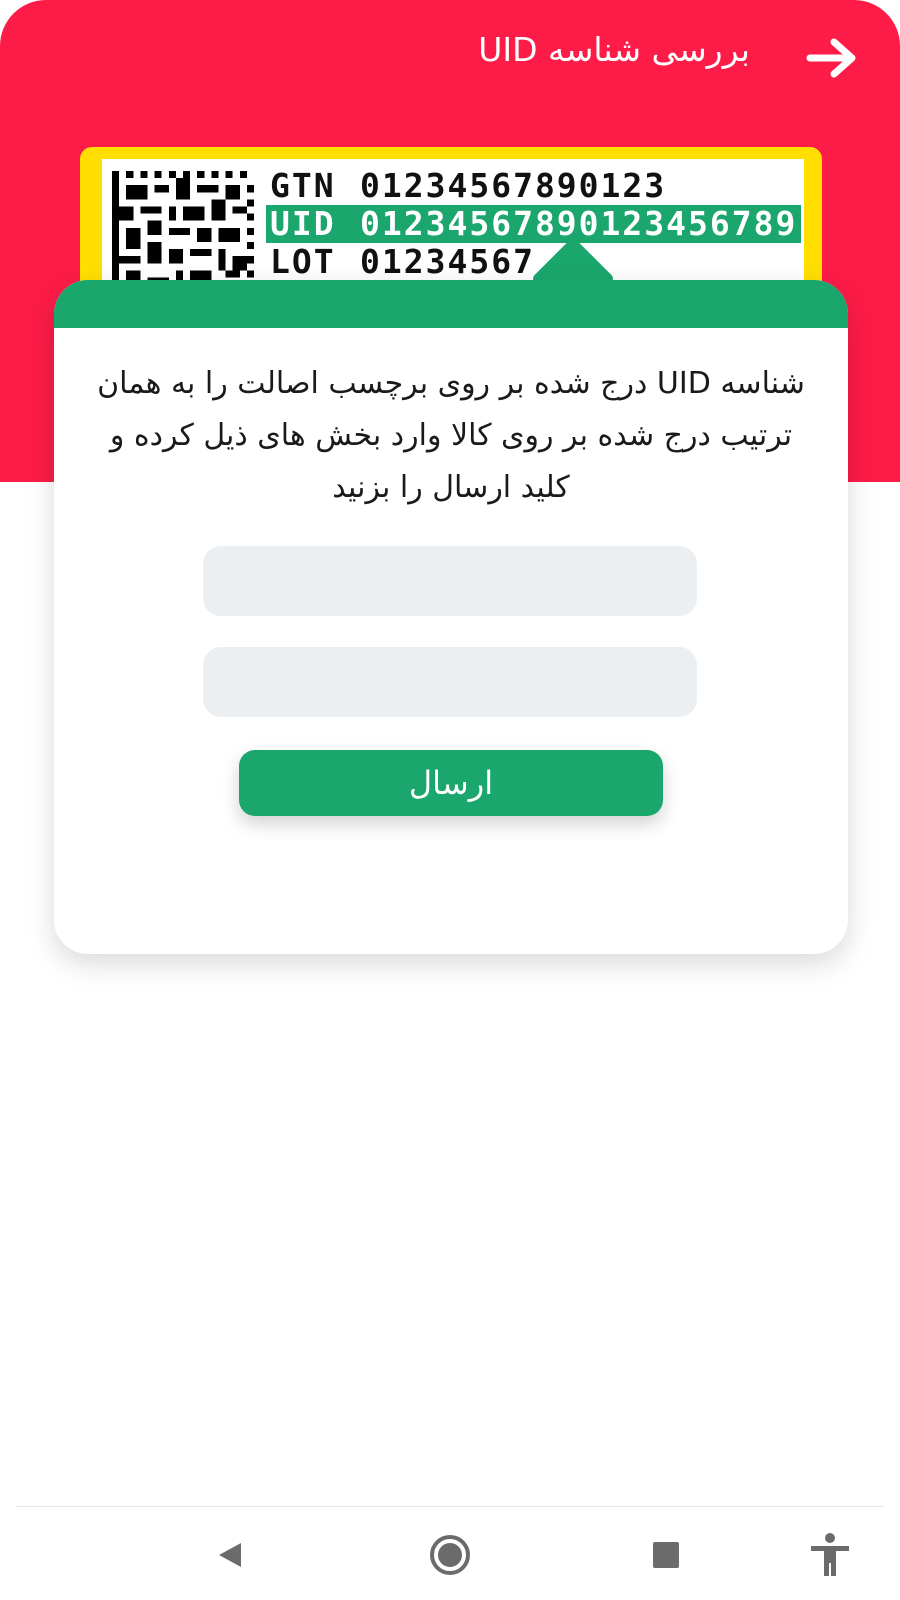 The width and height of the screenshot is (900, 1600). What do you see at coordinates (303, 261) in the screenshot?
I see `lot-key: LOT` at bounding box center [303, 261].